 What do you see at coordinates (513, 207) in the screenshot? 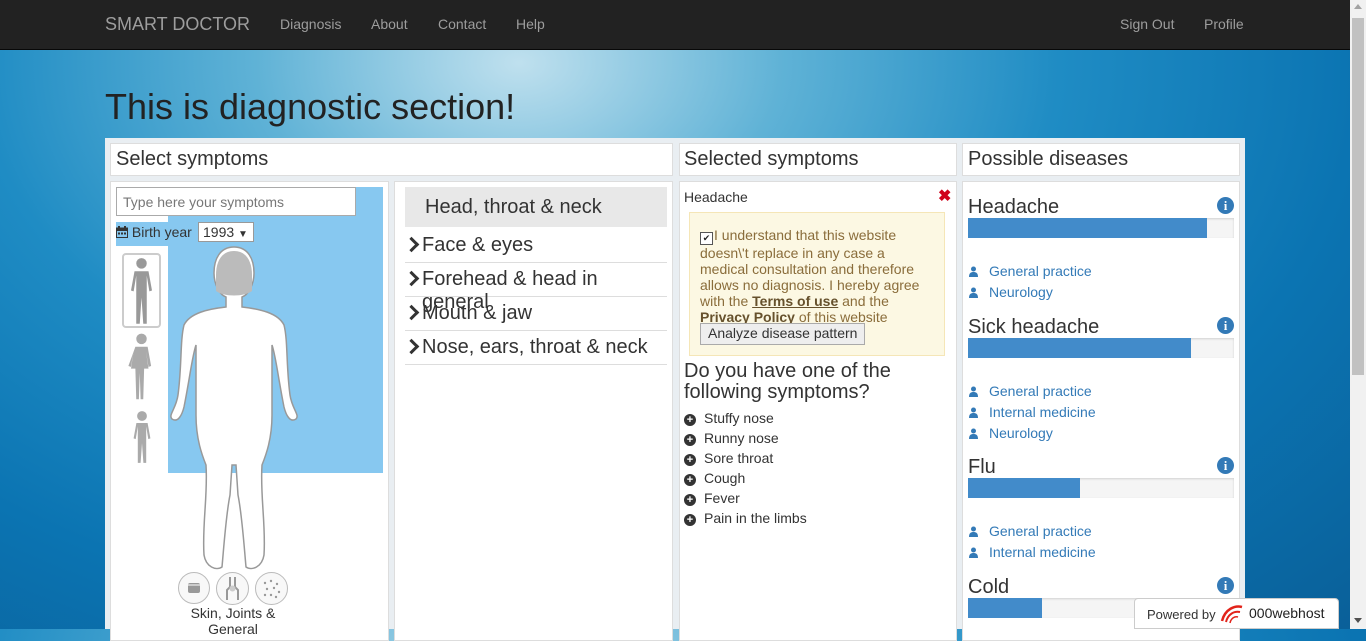
I see `region-active-label: Head, throat & neck` at bounding box center [513, 207].